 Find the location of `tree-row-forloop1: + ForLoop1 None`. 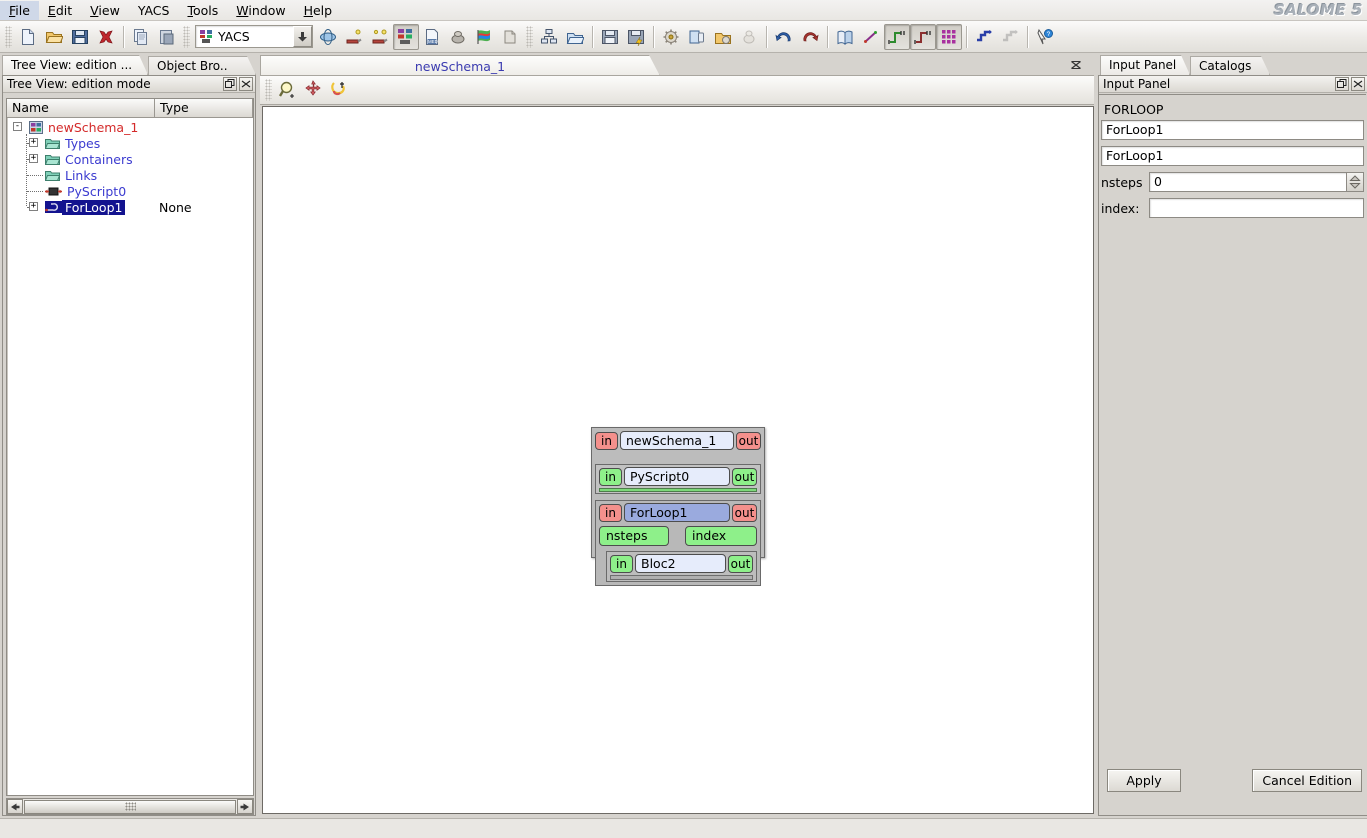

tree-row-forloop1: + ForLoop1 None is located at coordinates (130, 207).